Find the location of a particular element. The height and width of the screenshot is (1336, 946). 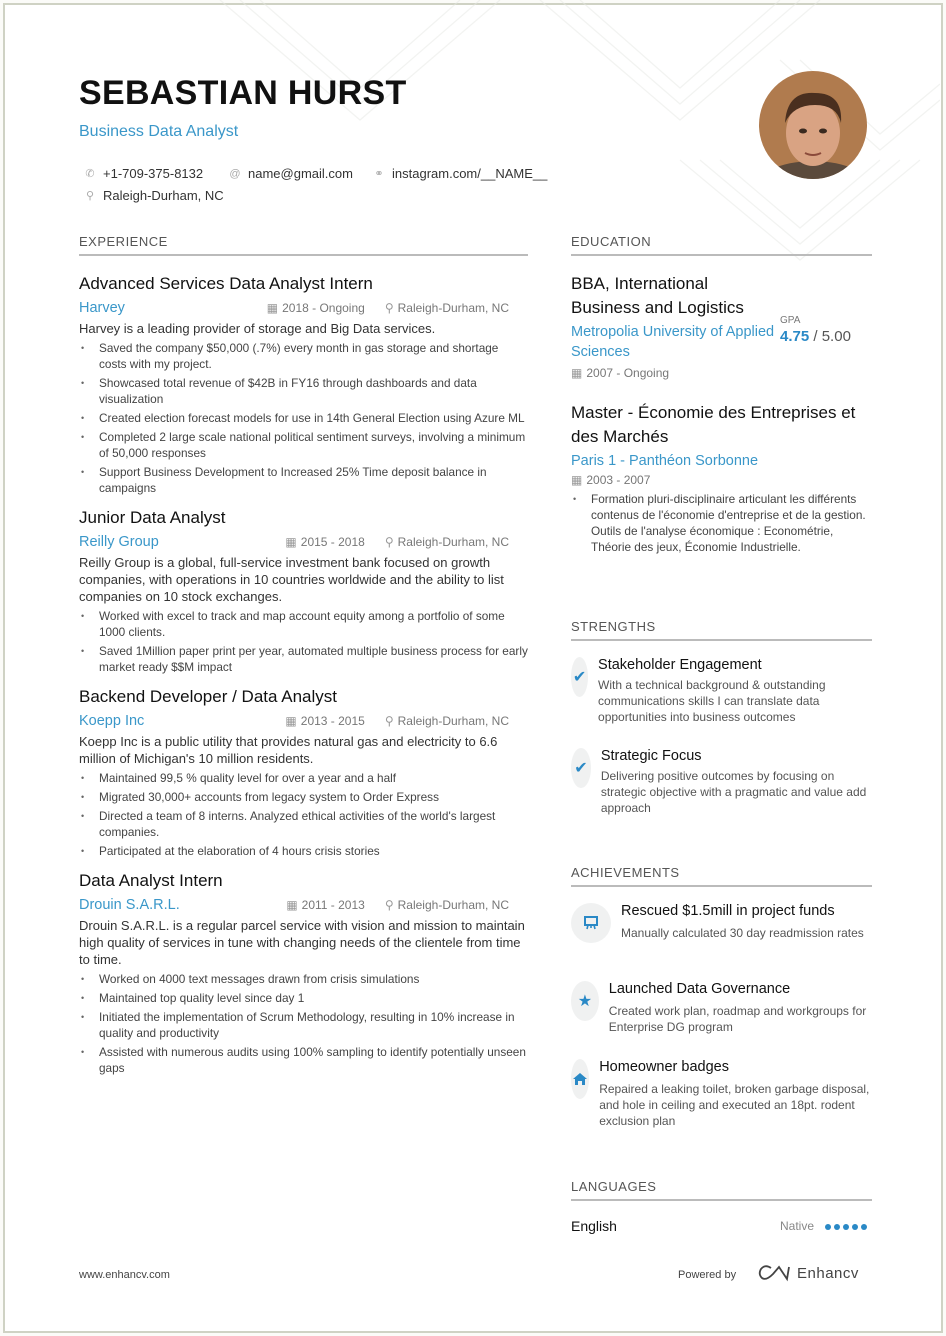

edu-dates: 2003 - 2007 is located at coordinates (618, 480).